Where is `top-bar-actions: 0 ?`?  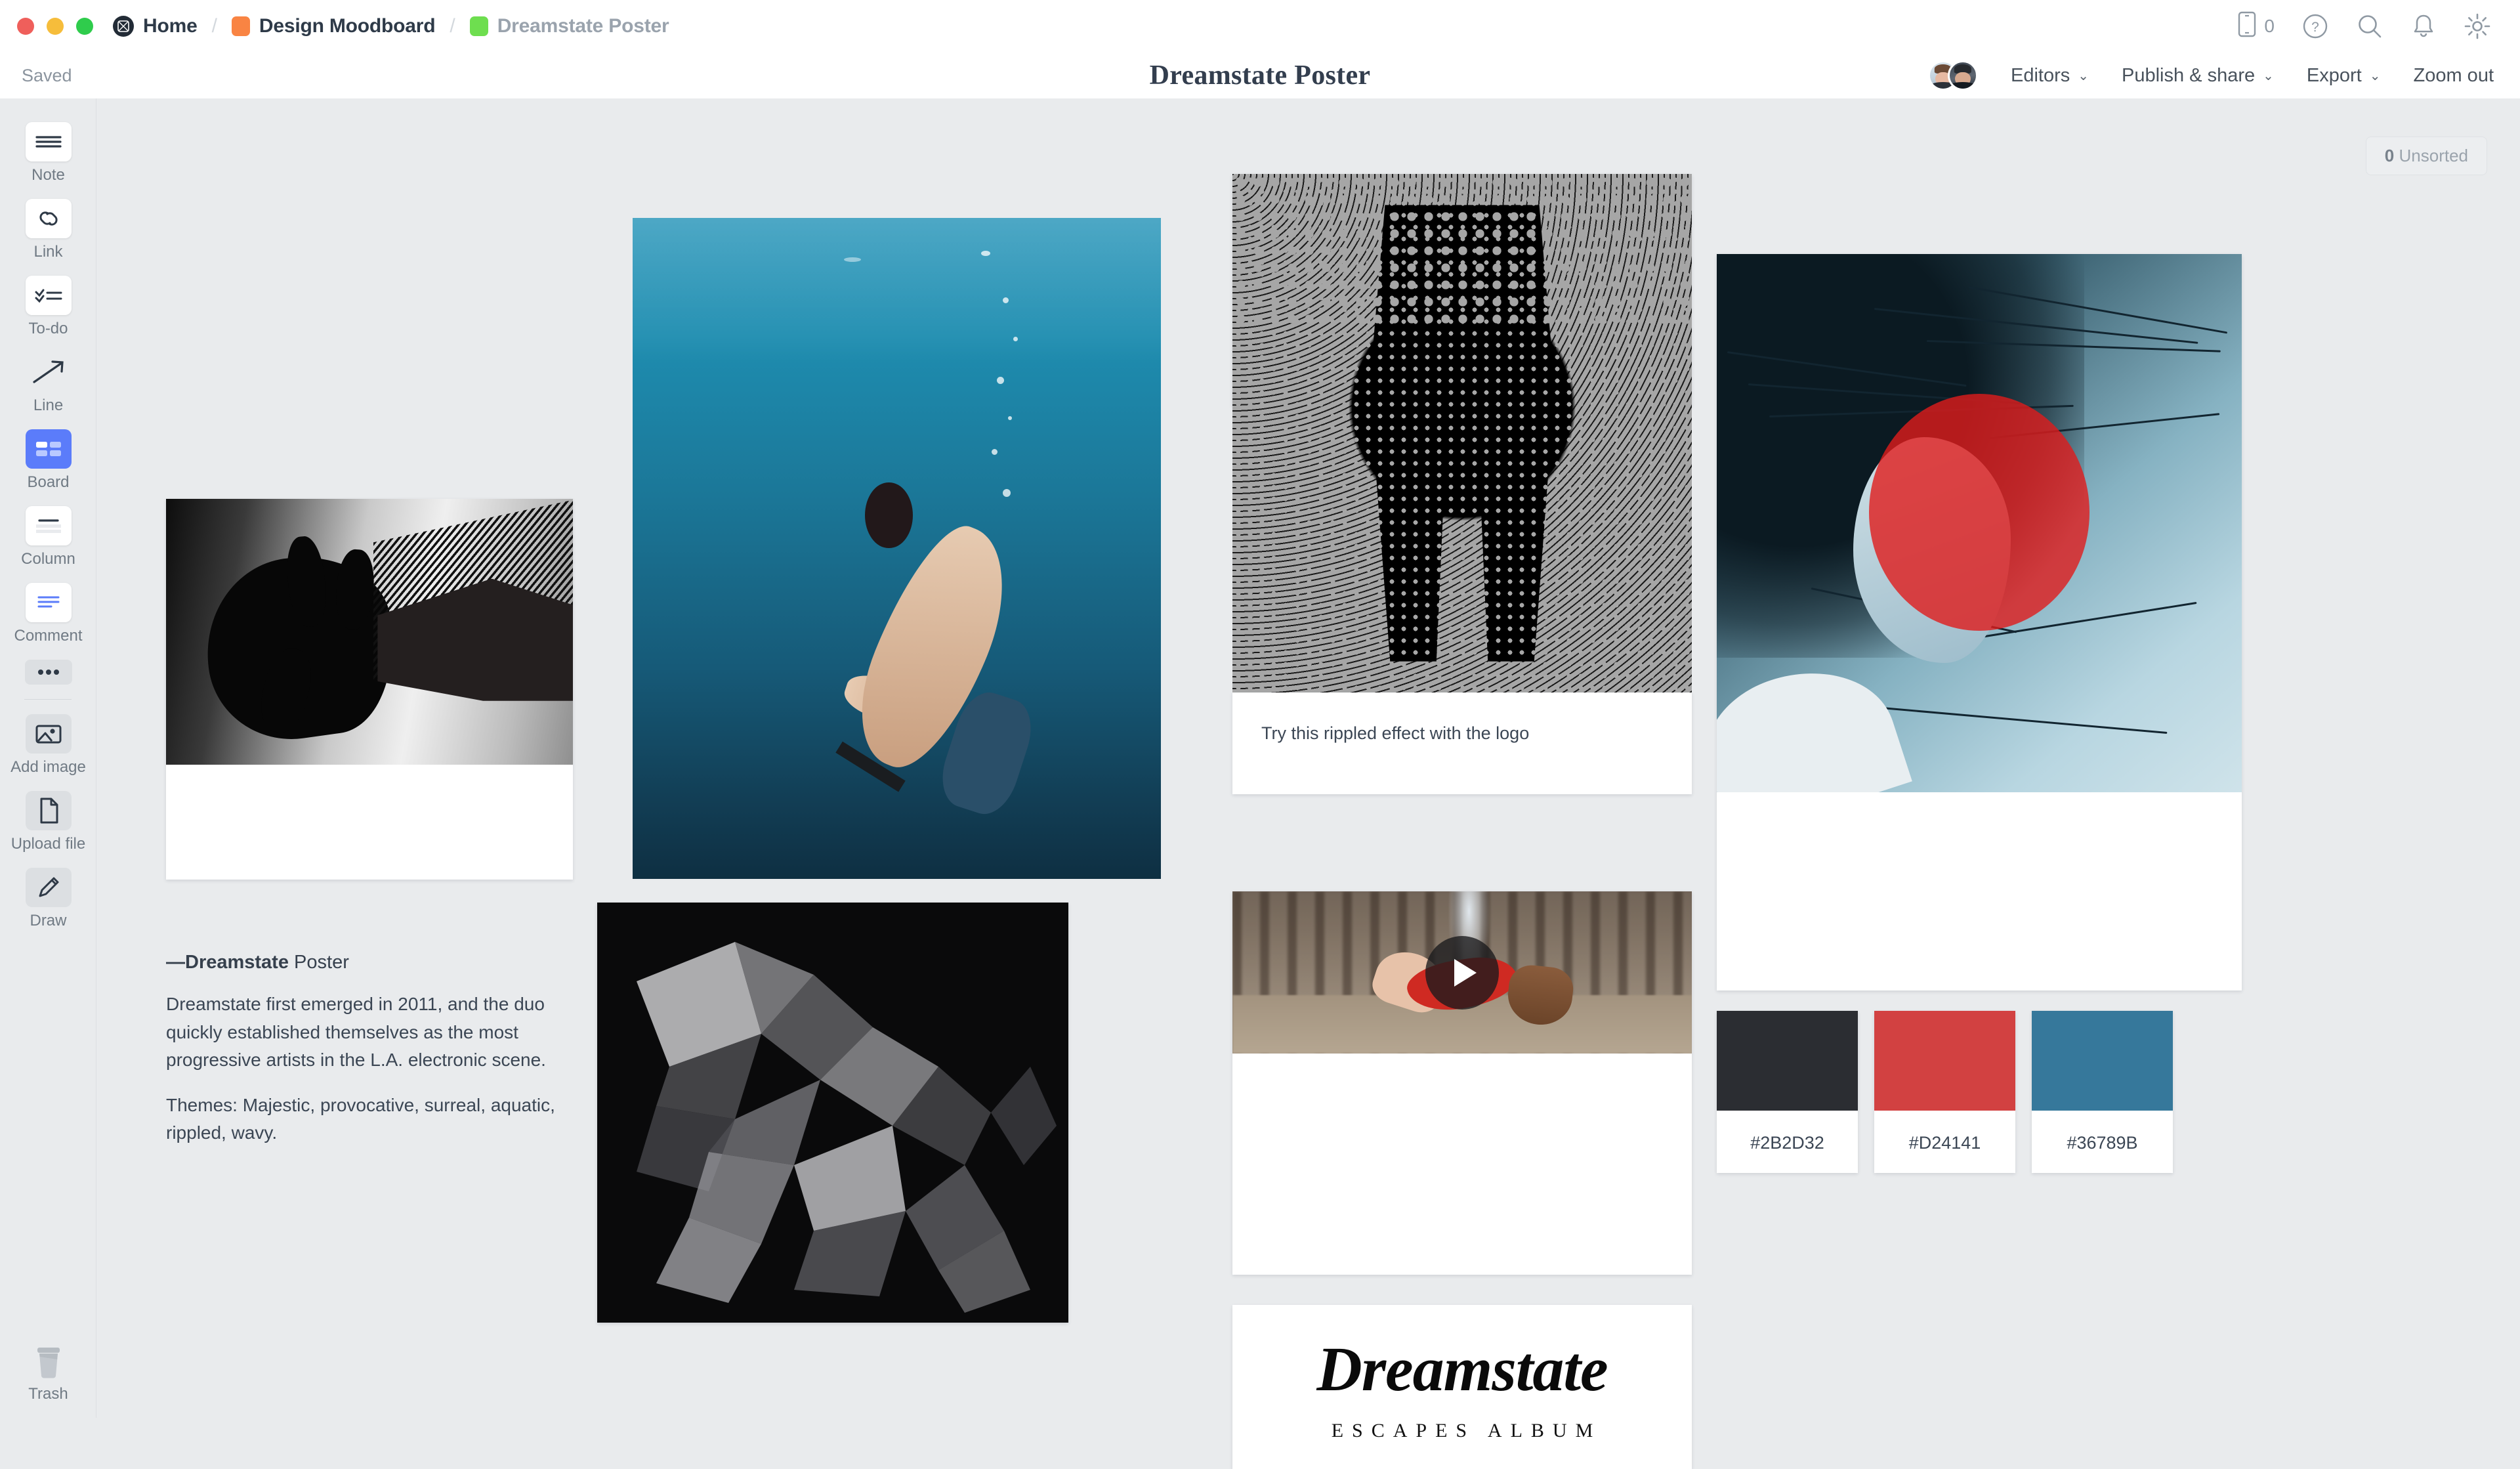 top-bar-actions: 0 ? is located at coordinates (2364, 26).